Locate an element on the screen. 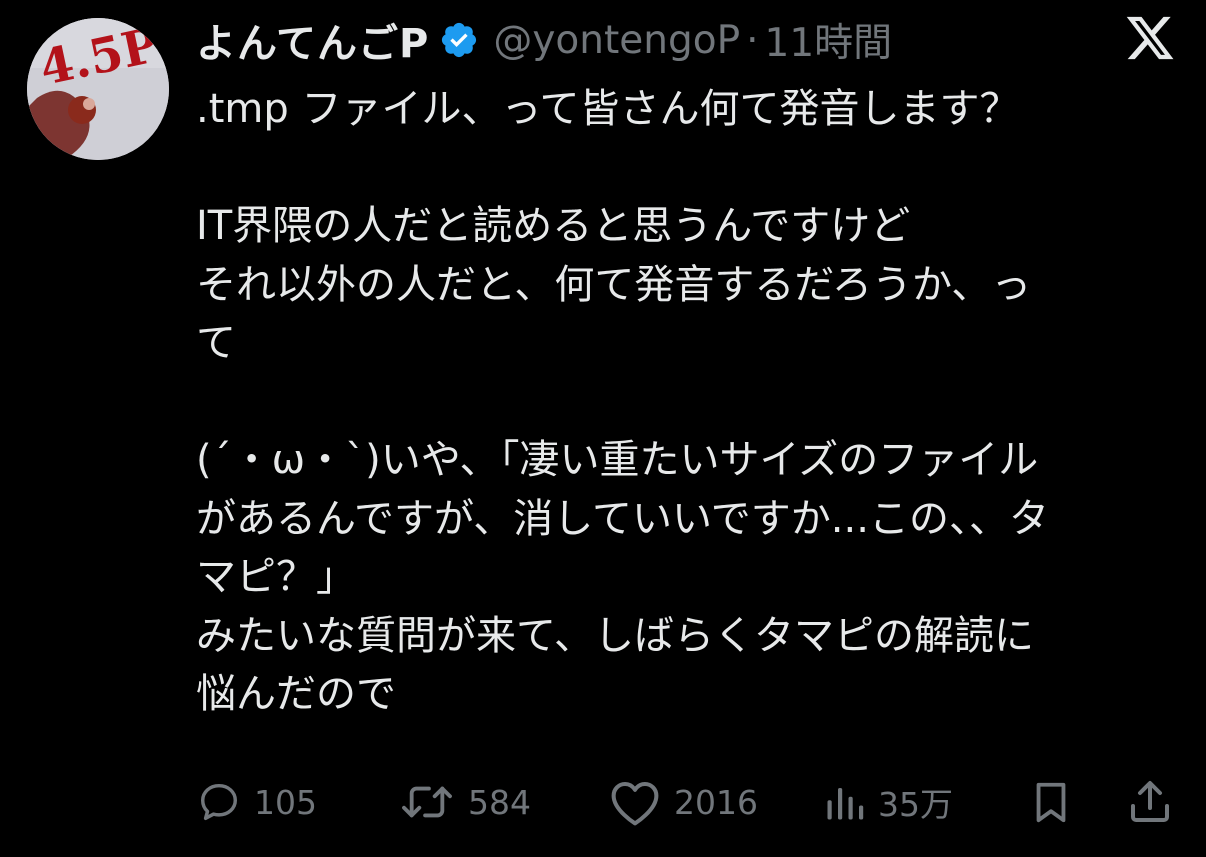 The height and width of the screenshot is (857, 1206). avatar-image: 4.5P is located at coordinates (98, 89).